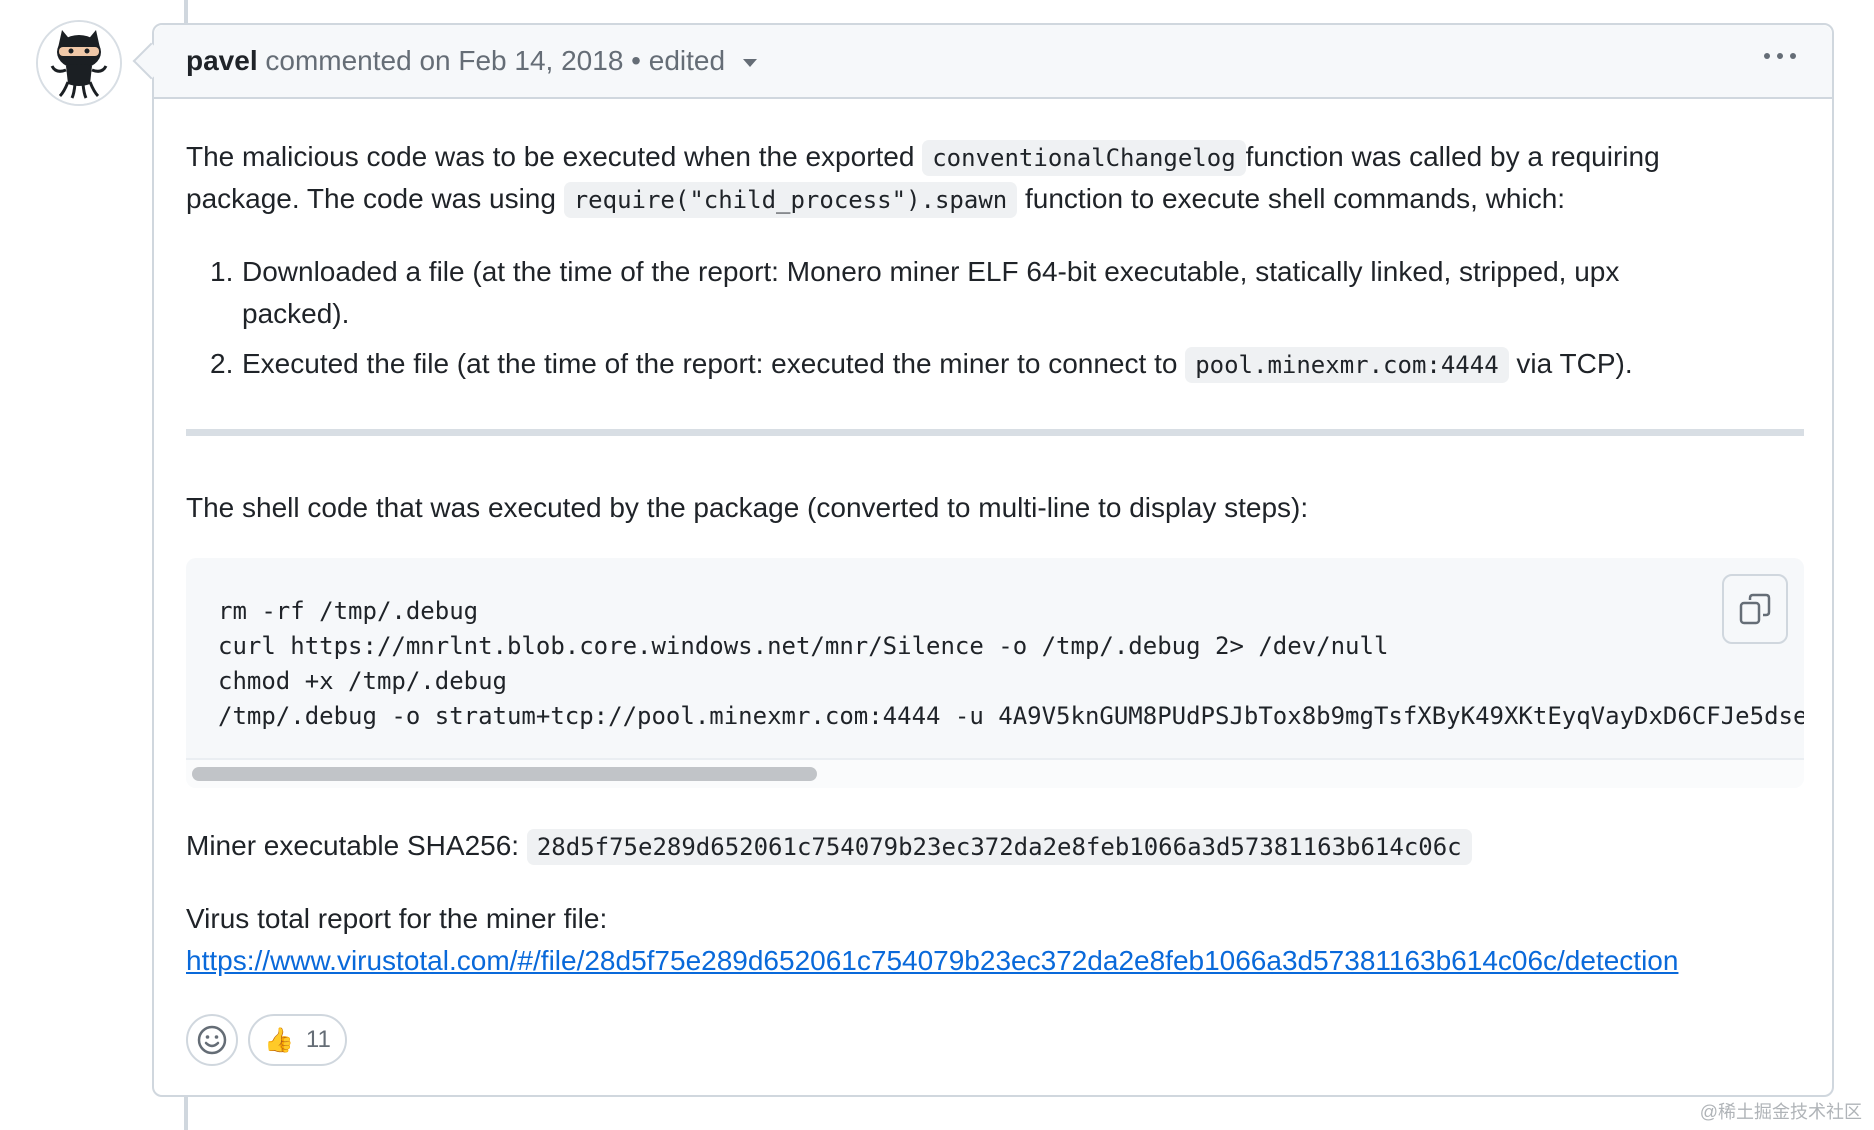 The width and height of the screenshot is (1874, 1130). I want to click on list-number: 2., so click(222, 363).